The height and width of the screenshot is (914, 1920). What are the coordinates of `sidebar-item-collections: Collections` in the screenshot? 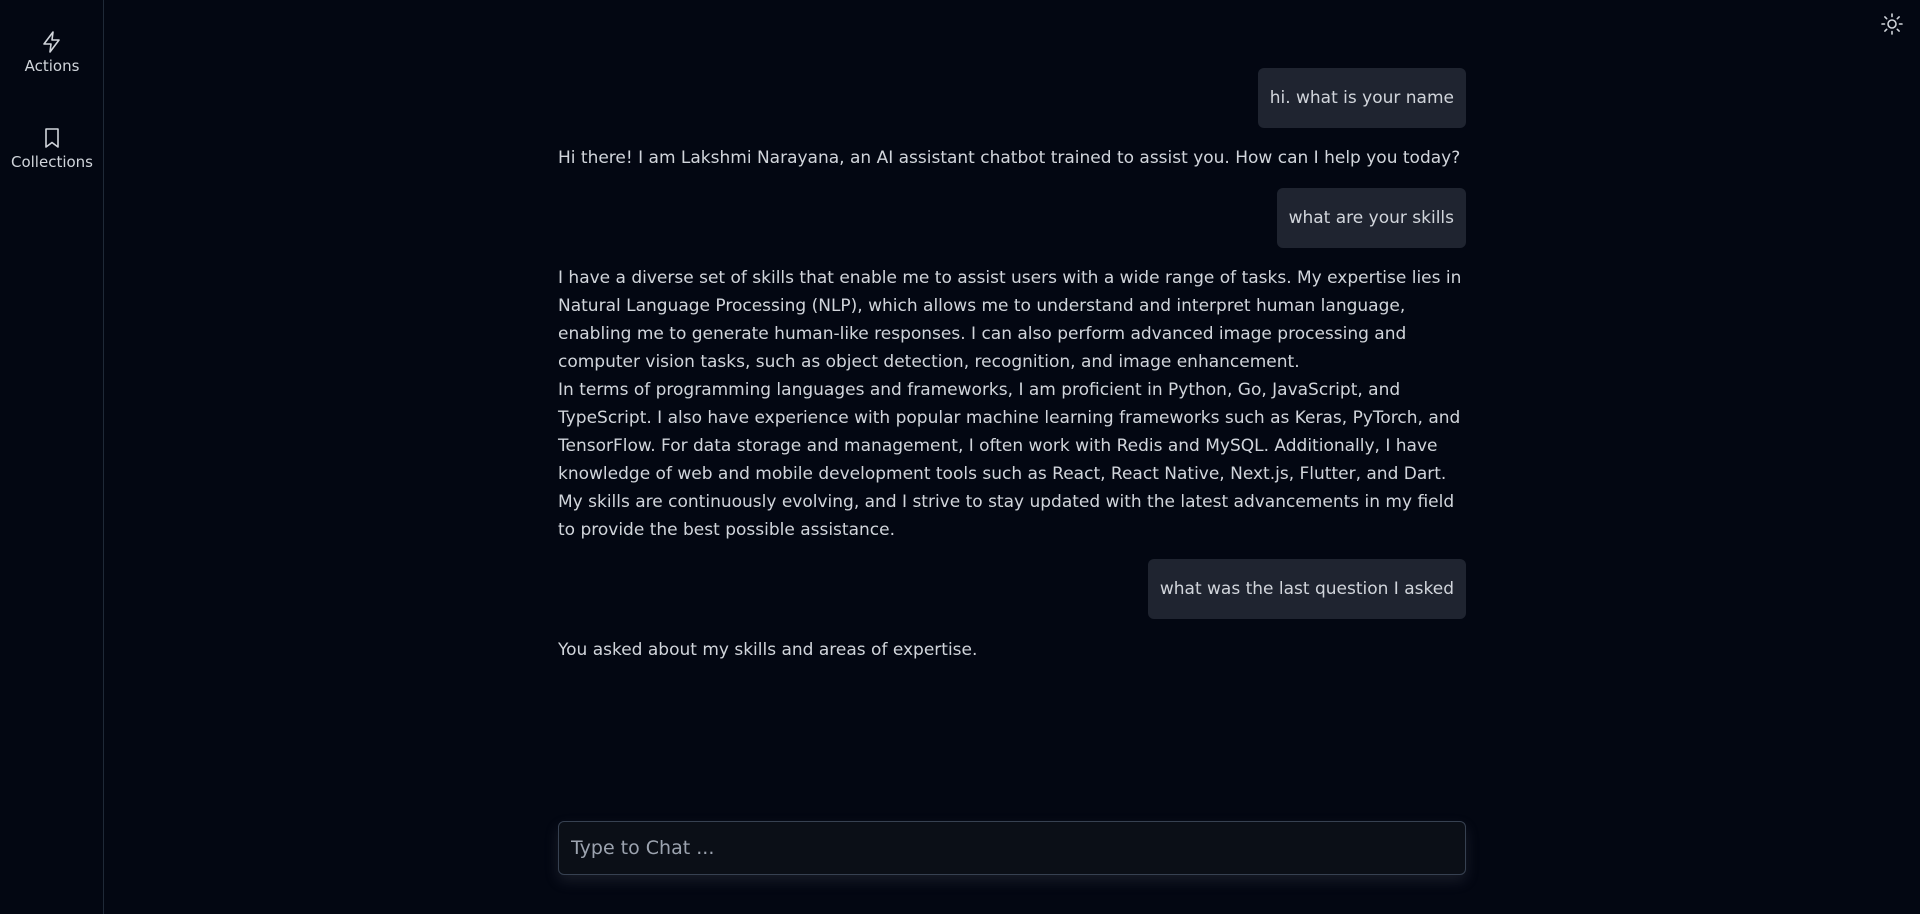 It's located at (52, 149).